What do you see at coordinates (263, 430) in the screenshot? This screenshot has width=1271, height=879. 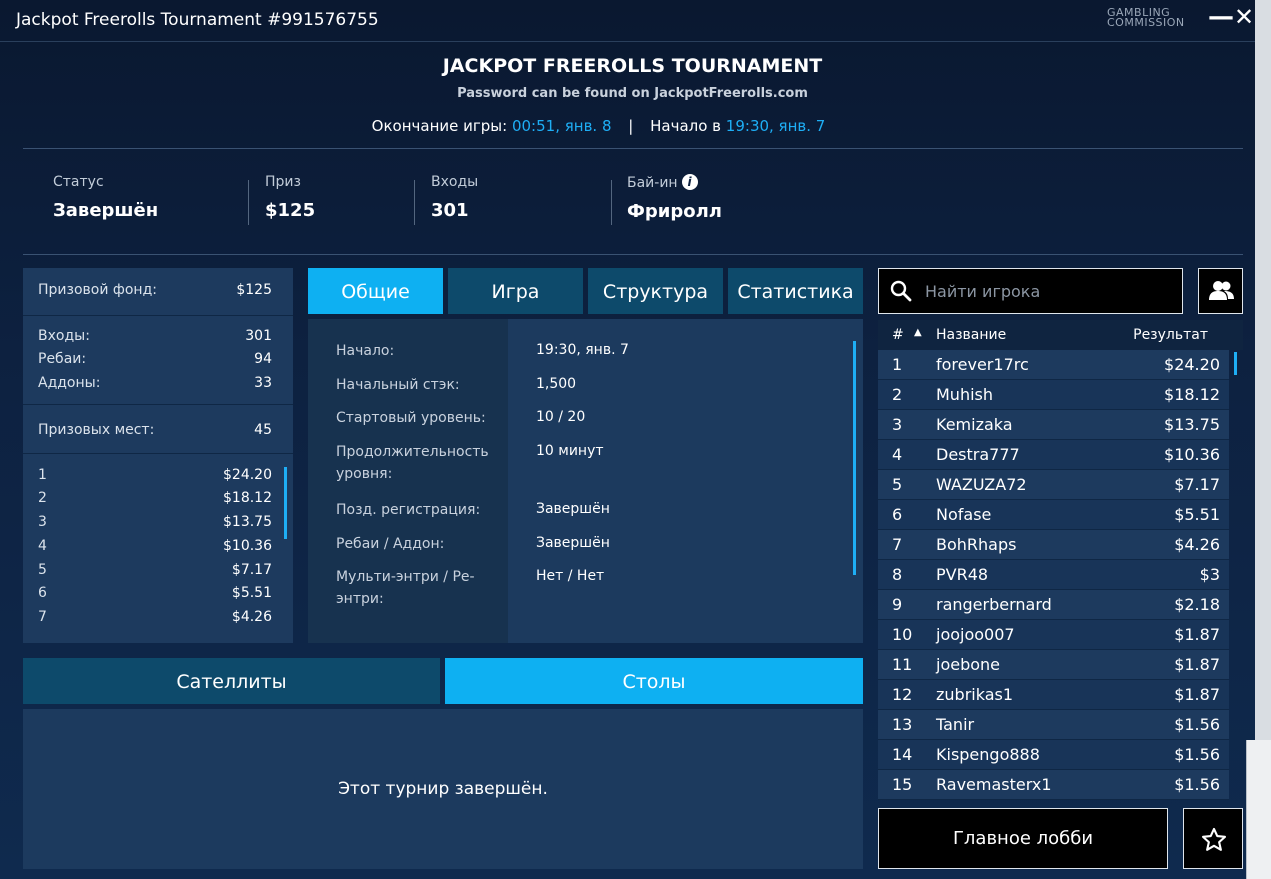 I see `prize-places-value: 45` at bounding box center [263, 430].